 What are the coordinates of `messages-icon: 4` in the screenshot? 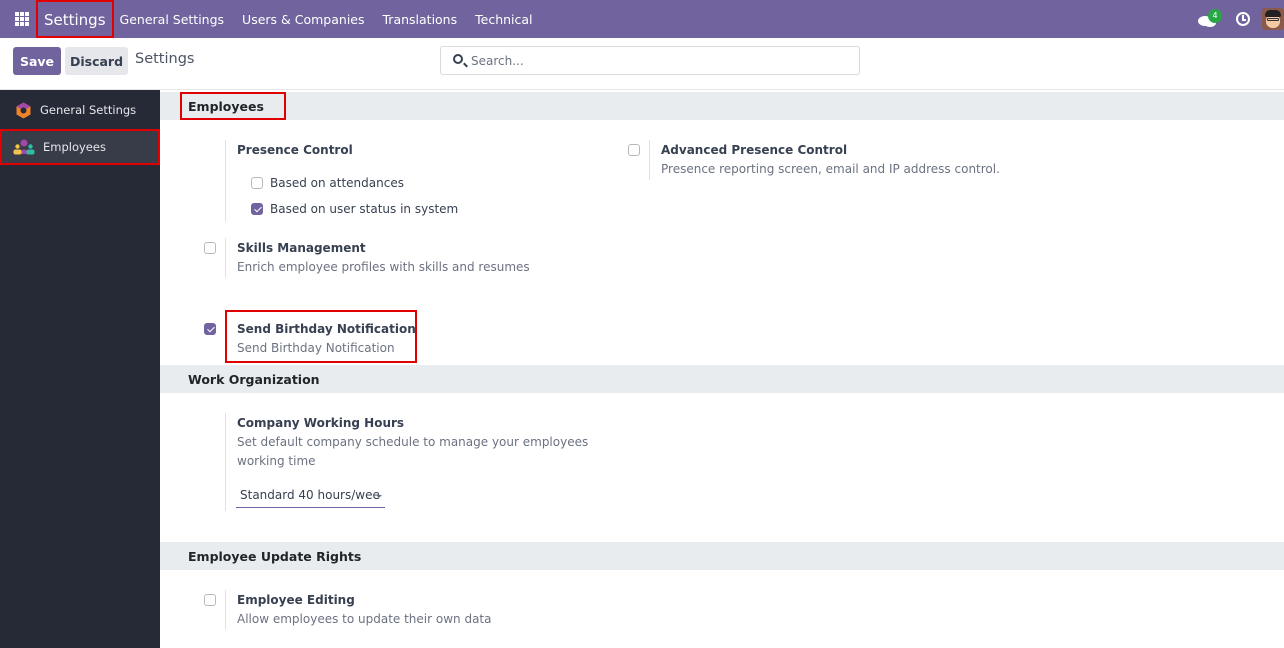 It's located at (1209, 19).